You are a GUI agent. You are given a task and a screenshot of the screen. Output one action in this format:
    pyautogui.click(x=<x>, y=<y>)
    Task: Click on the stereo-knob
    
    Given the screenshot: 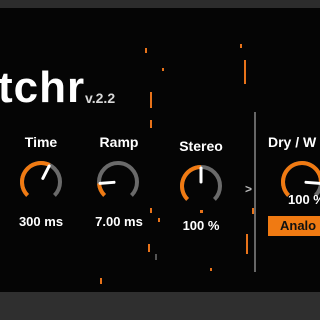 What is the action you would take?
    pyautogui.click(x=201, y=186)
    